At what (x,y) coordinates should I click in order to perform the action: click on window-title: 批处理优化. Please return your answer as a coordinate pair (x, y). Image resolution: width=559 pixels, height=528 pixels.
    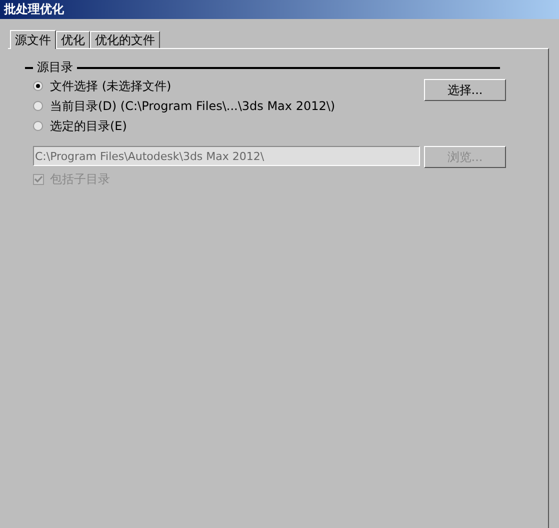
    Looking at the image, I should click on (279, 9).